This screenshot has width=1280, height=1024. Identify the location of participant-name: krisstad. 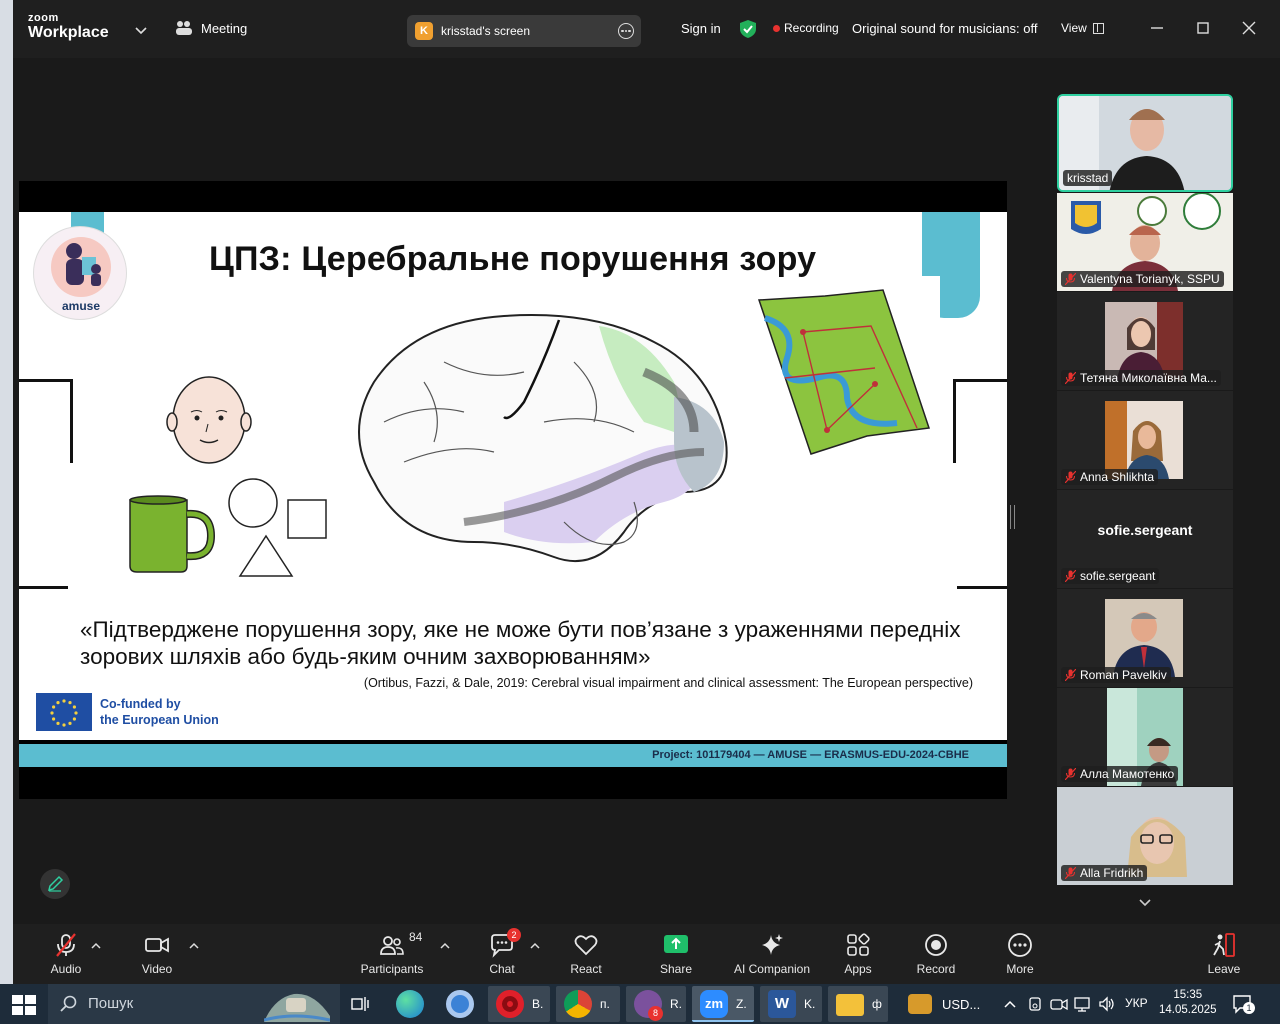
(1088, 178).